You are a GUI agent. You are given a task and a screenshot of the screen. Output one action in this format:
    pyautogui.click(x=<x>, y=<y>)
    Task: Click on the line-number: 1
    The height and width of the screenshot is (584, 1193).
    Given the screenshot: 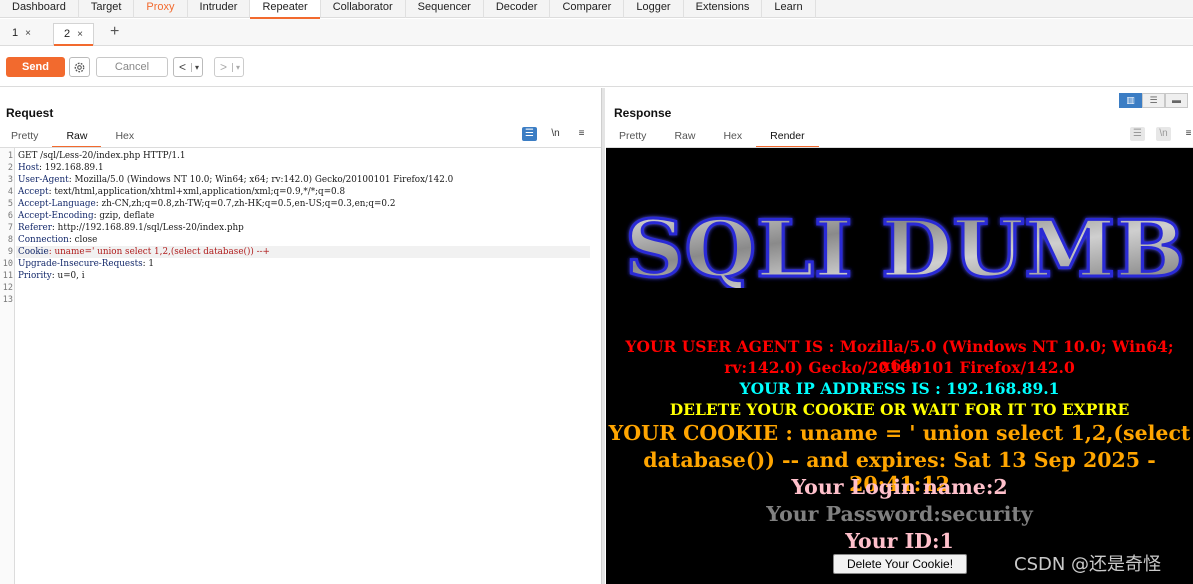 What is the action you would take?
    pyautogui.click(x=10, y=156)
    